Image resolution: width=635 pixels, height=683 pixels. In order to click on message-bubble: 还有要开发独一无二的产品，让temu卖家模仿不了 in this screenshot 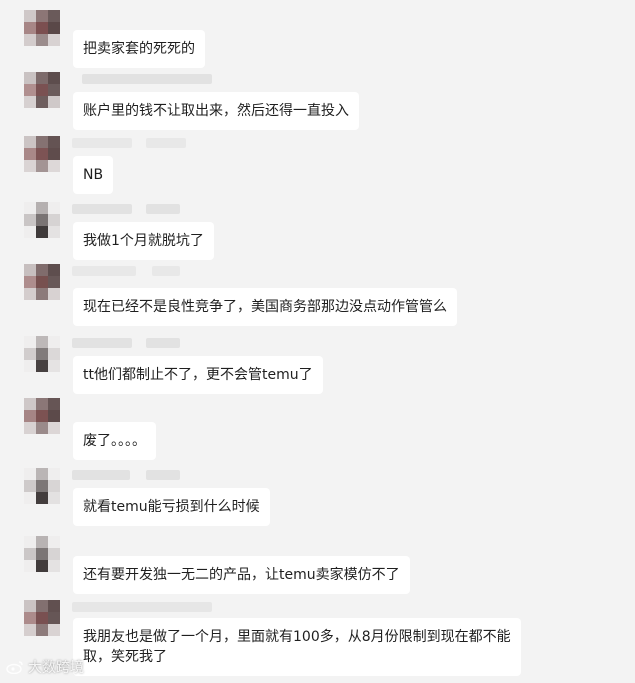, I will do `click(241, 575)`.